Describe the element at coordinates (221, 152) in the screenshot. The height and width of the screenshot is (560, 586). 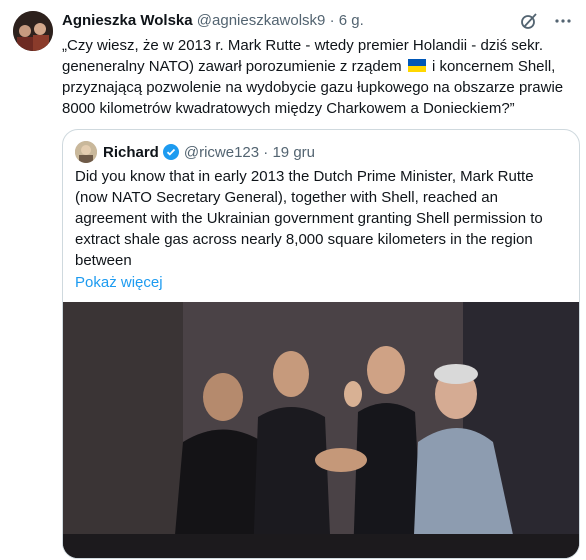
I see `quoted-author-handle: @ricwe123` at that location.